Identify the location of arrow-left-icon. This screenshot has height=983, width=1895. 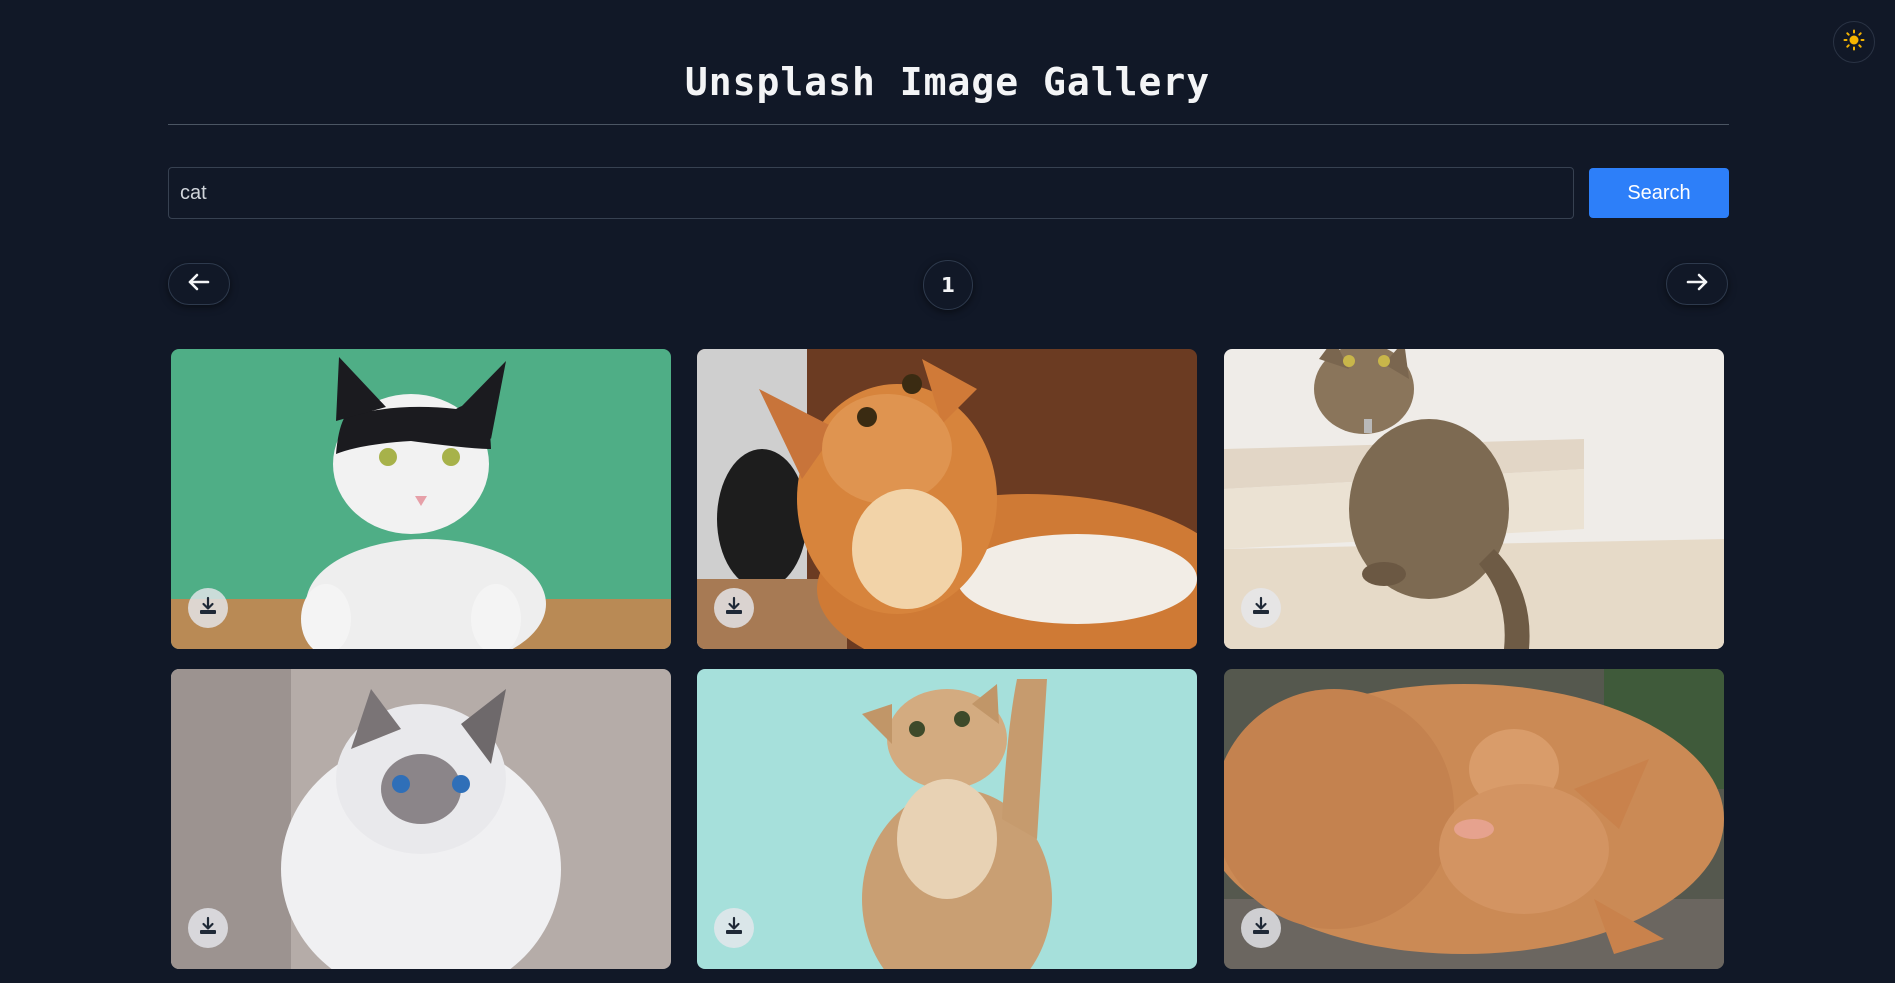
(199, 284).